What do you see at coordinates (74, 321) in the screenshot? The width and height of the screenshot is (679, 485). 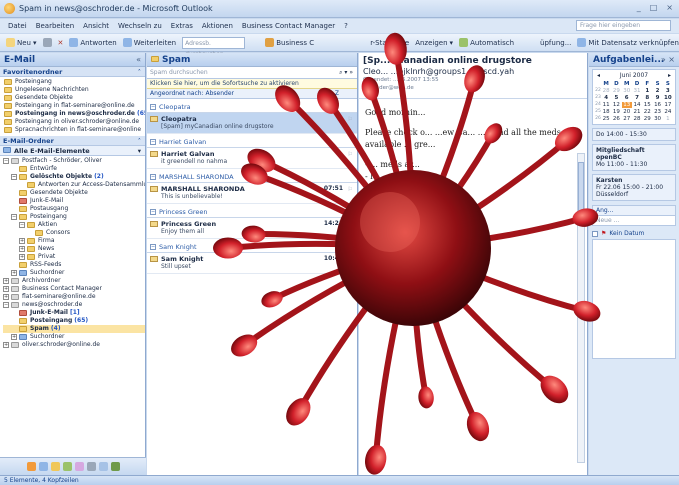 I see `folder-tree-item: Posteingang (65)` at bounding box center [74, 321].